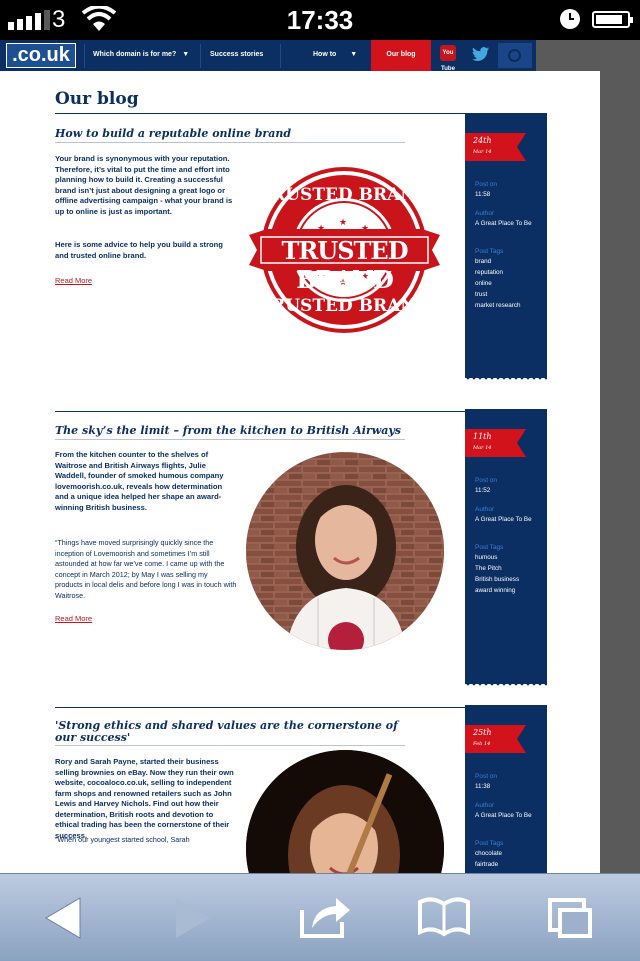  What do you see at coordinates (495, 739) in the screenshot?
I see `date-ribbon: 25th Feb 14` at bounding box center [495, 739].